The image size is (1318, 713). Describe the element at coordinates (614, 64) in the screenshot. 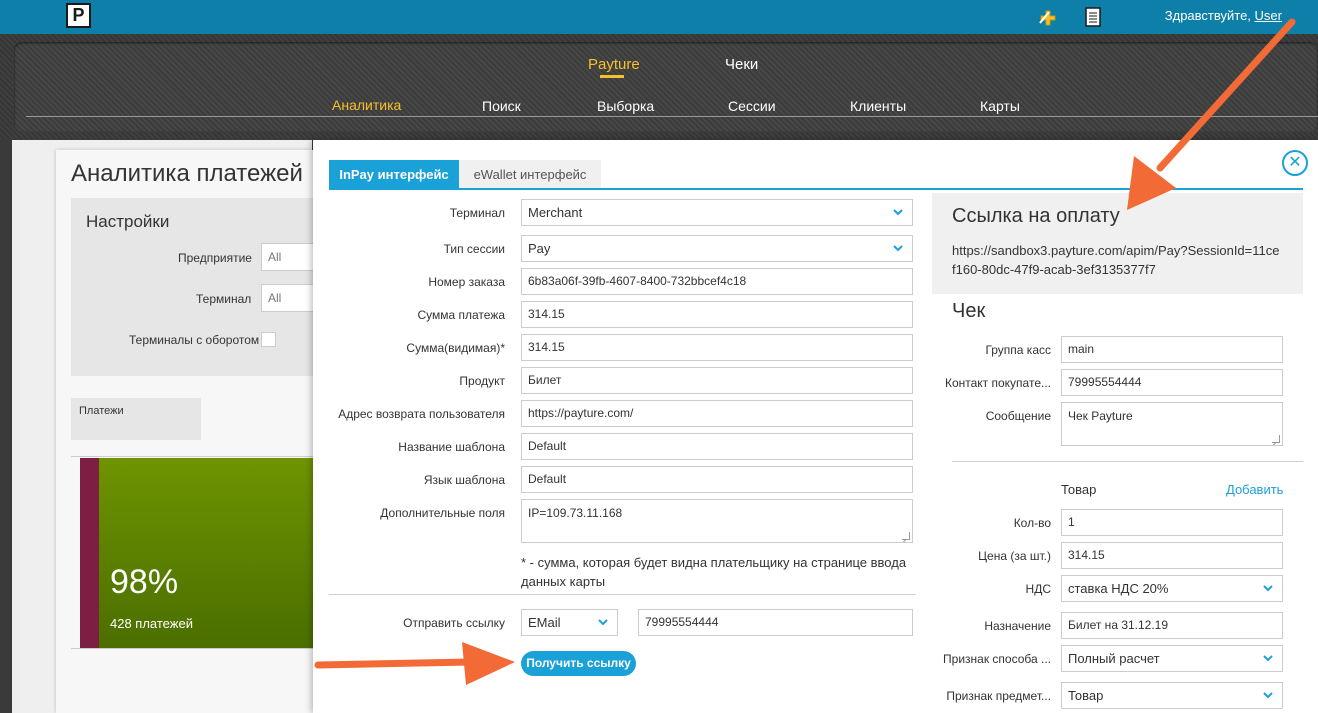

I see `nav-payture: Payture` at that location.